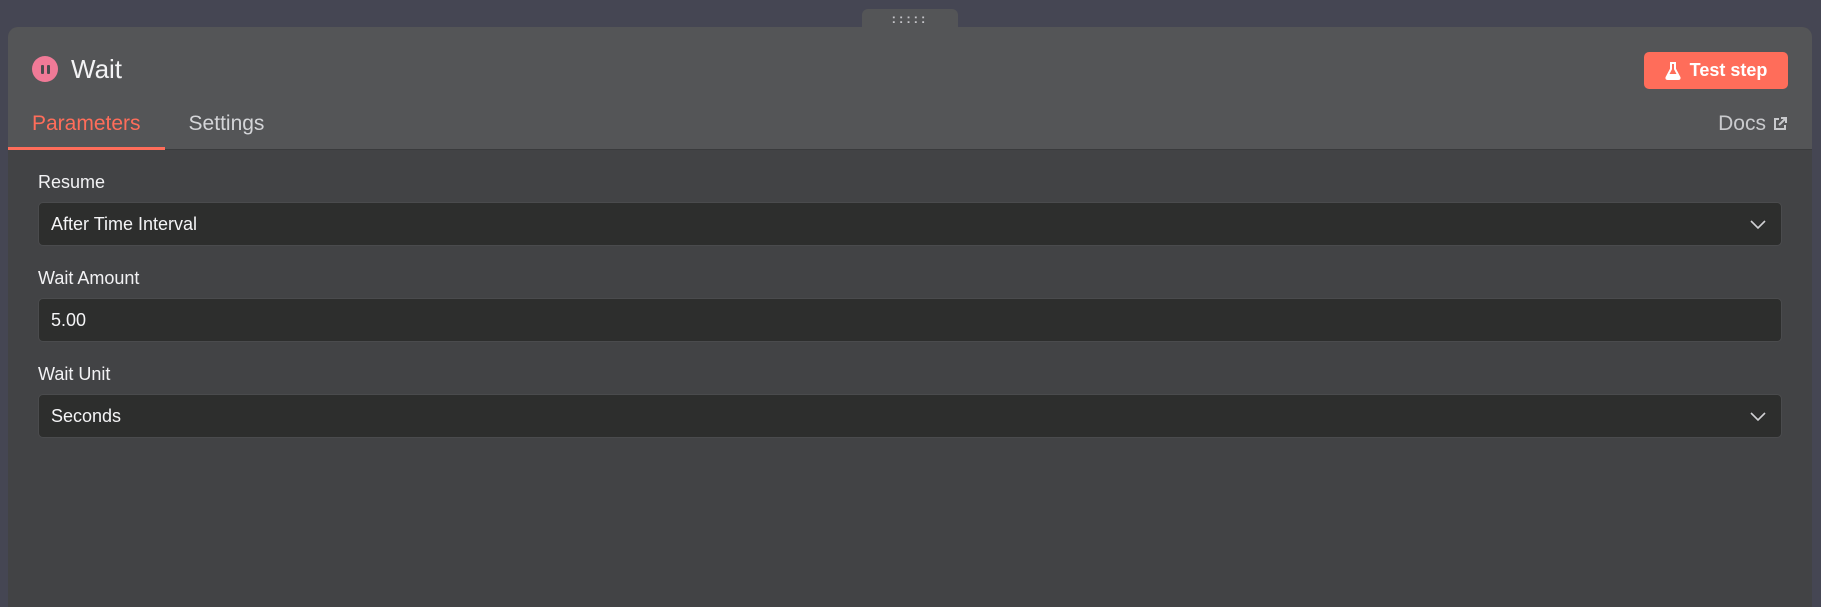  Describe the element at coordinates (74, 374) in the screenshot. I see `wait-unit-label: Wait Unit` at that location.